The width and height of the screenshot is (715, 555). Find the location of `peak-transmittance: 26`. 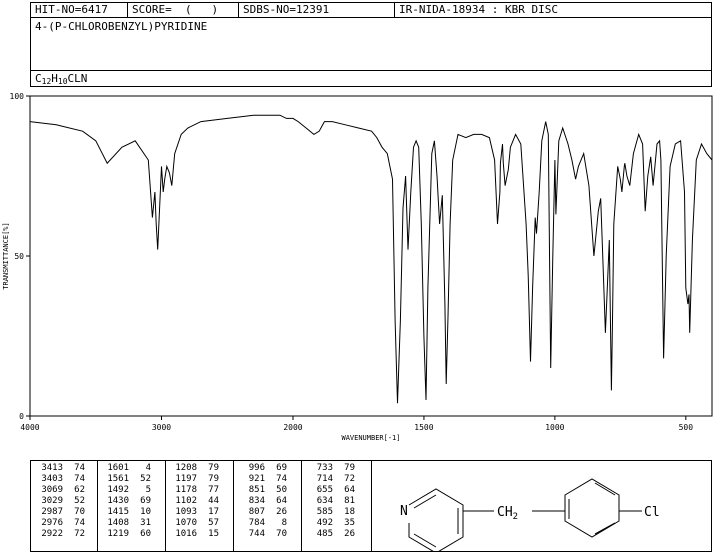

peak-transmittance: 26 is located at coordinates (349, 534).